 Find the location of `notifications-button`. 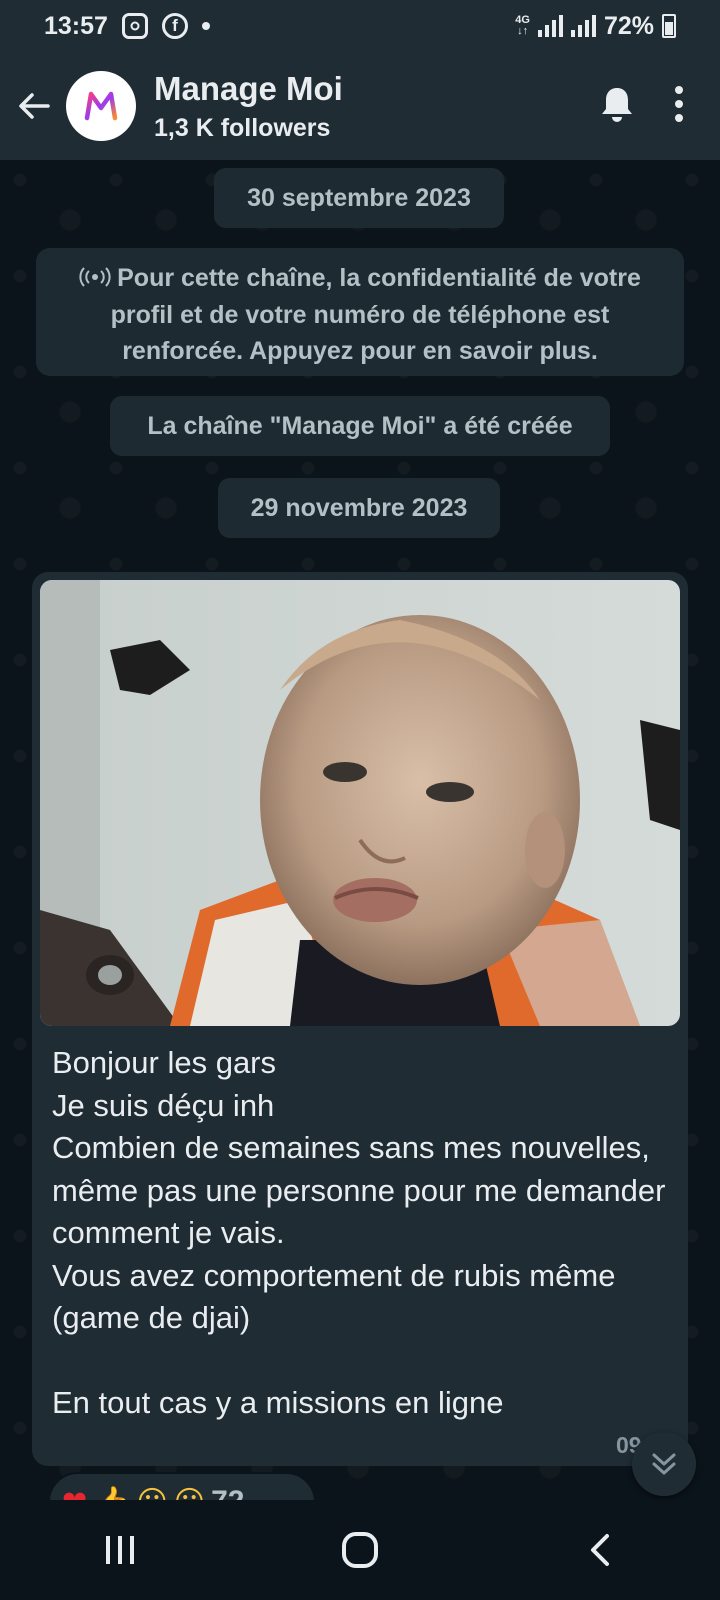

notifications-button is located at coordinates (617, 106).